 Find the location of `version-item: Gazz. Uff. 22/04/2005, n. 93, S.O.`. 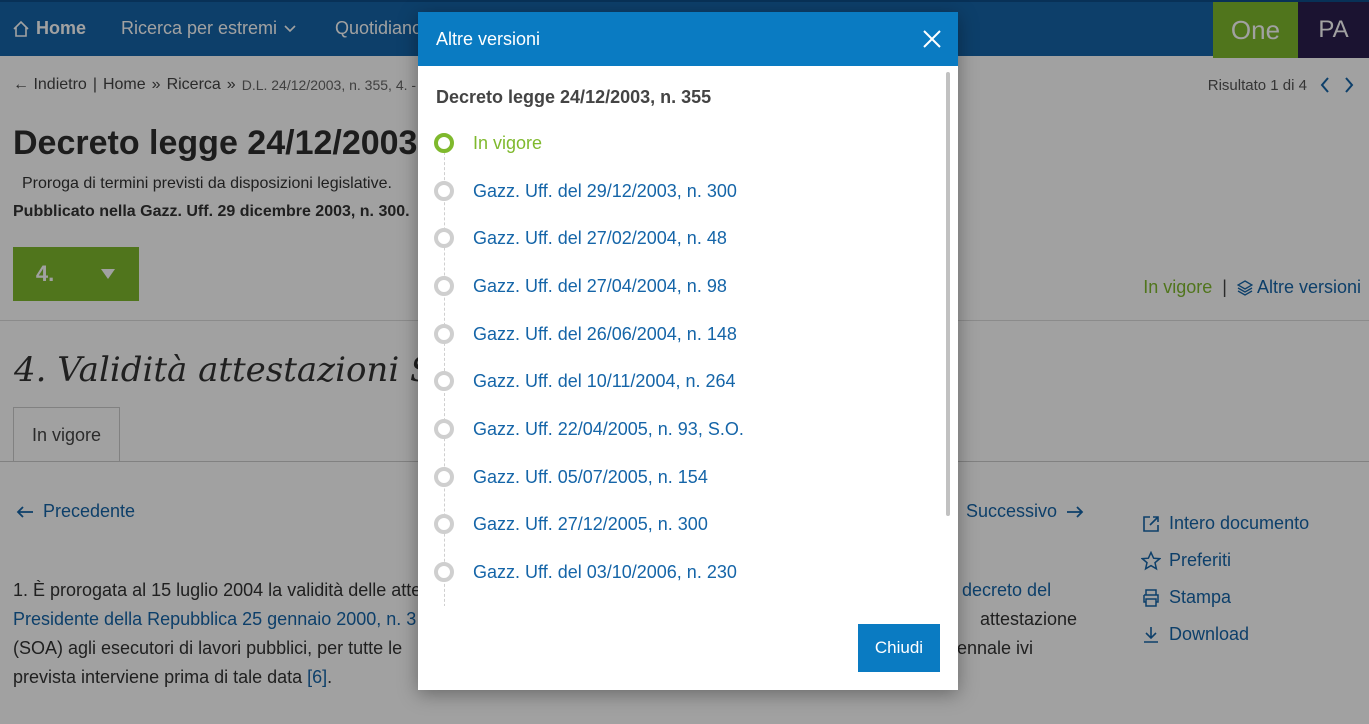

version-item: Gazz. Uff. 22/04/2005, n. 93, S.O. is located at coordinates (589, 429).